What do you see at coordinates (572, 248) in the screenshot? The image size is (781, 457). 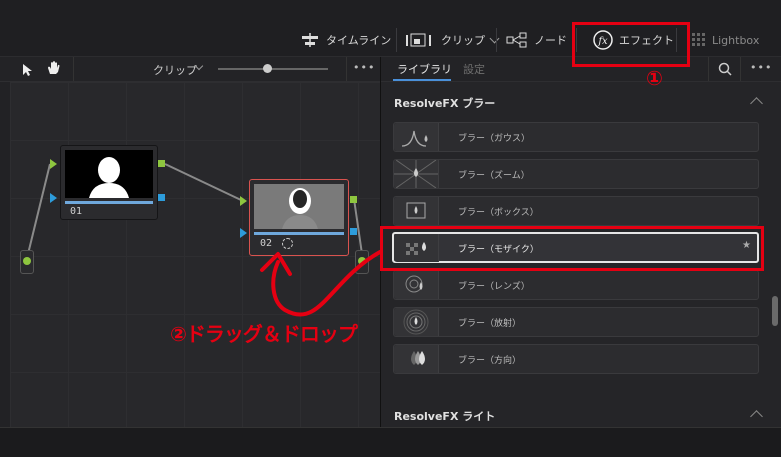 I see `annotation-box-mosaic` at bounding box center [572, 248].